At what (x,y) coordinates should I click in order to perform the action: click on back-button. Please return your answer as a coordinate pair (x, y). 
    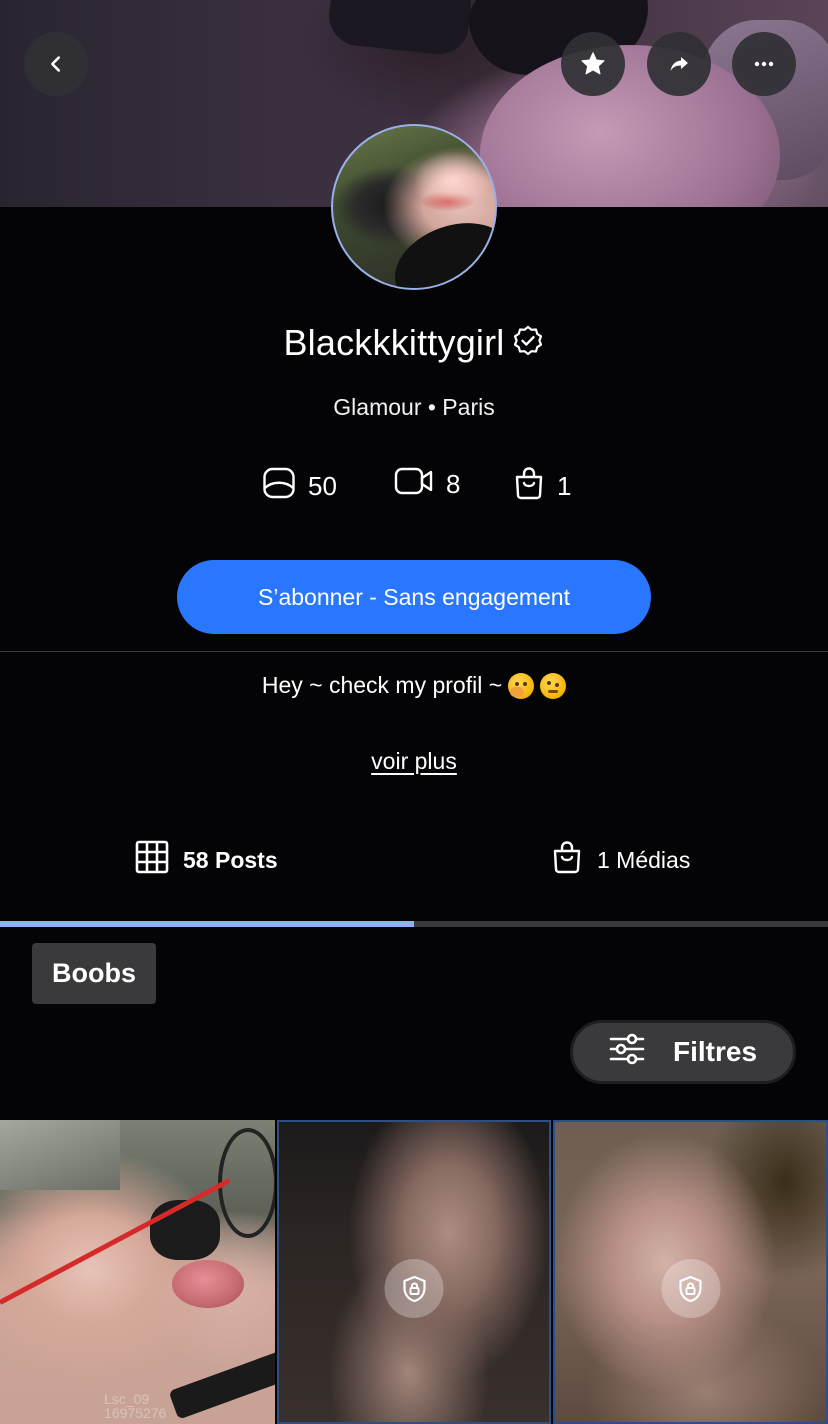
    Looking at the image, I should click on (56, 64).